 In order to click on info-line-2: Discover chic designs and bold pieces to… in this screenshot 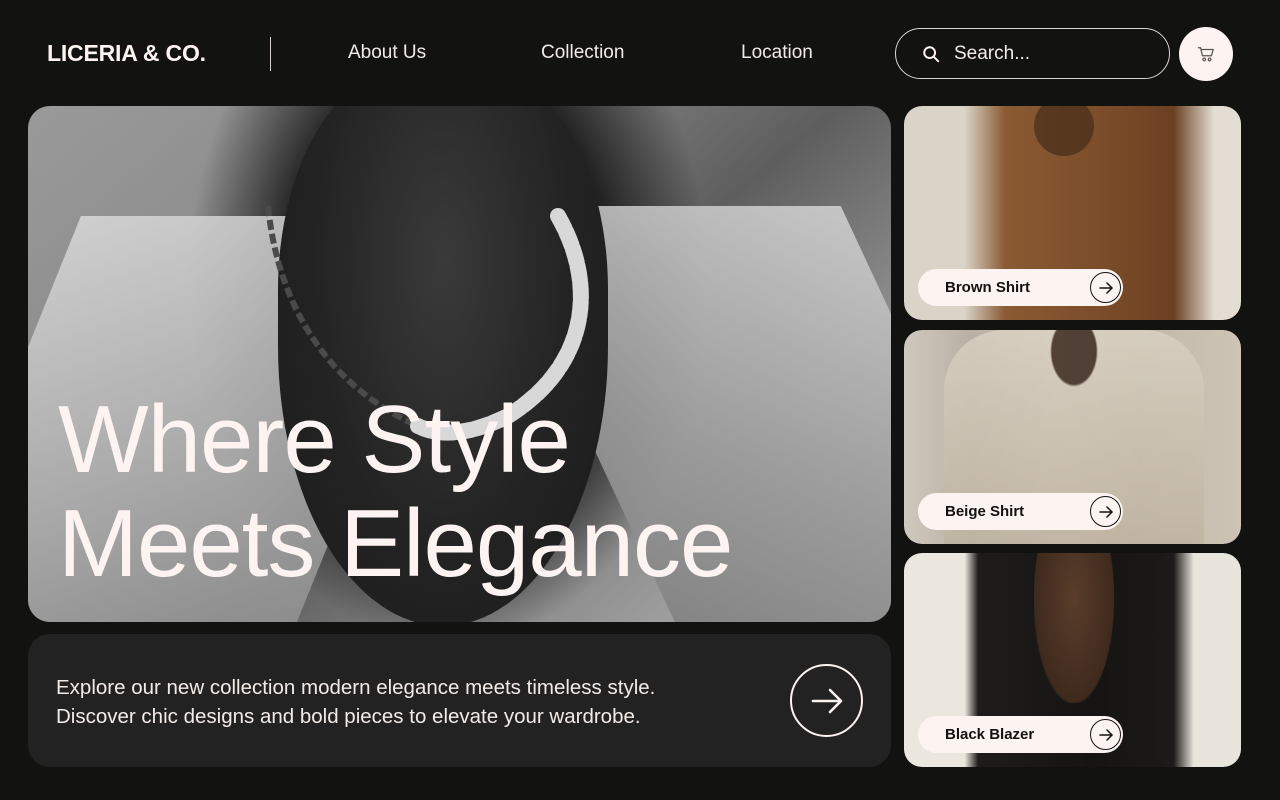, I will do `click(348, 716)`.